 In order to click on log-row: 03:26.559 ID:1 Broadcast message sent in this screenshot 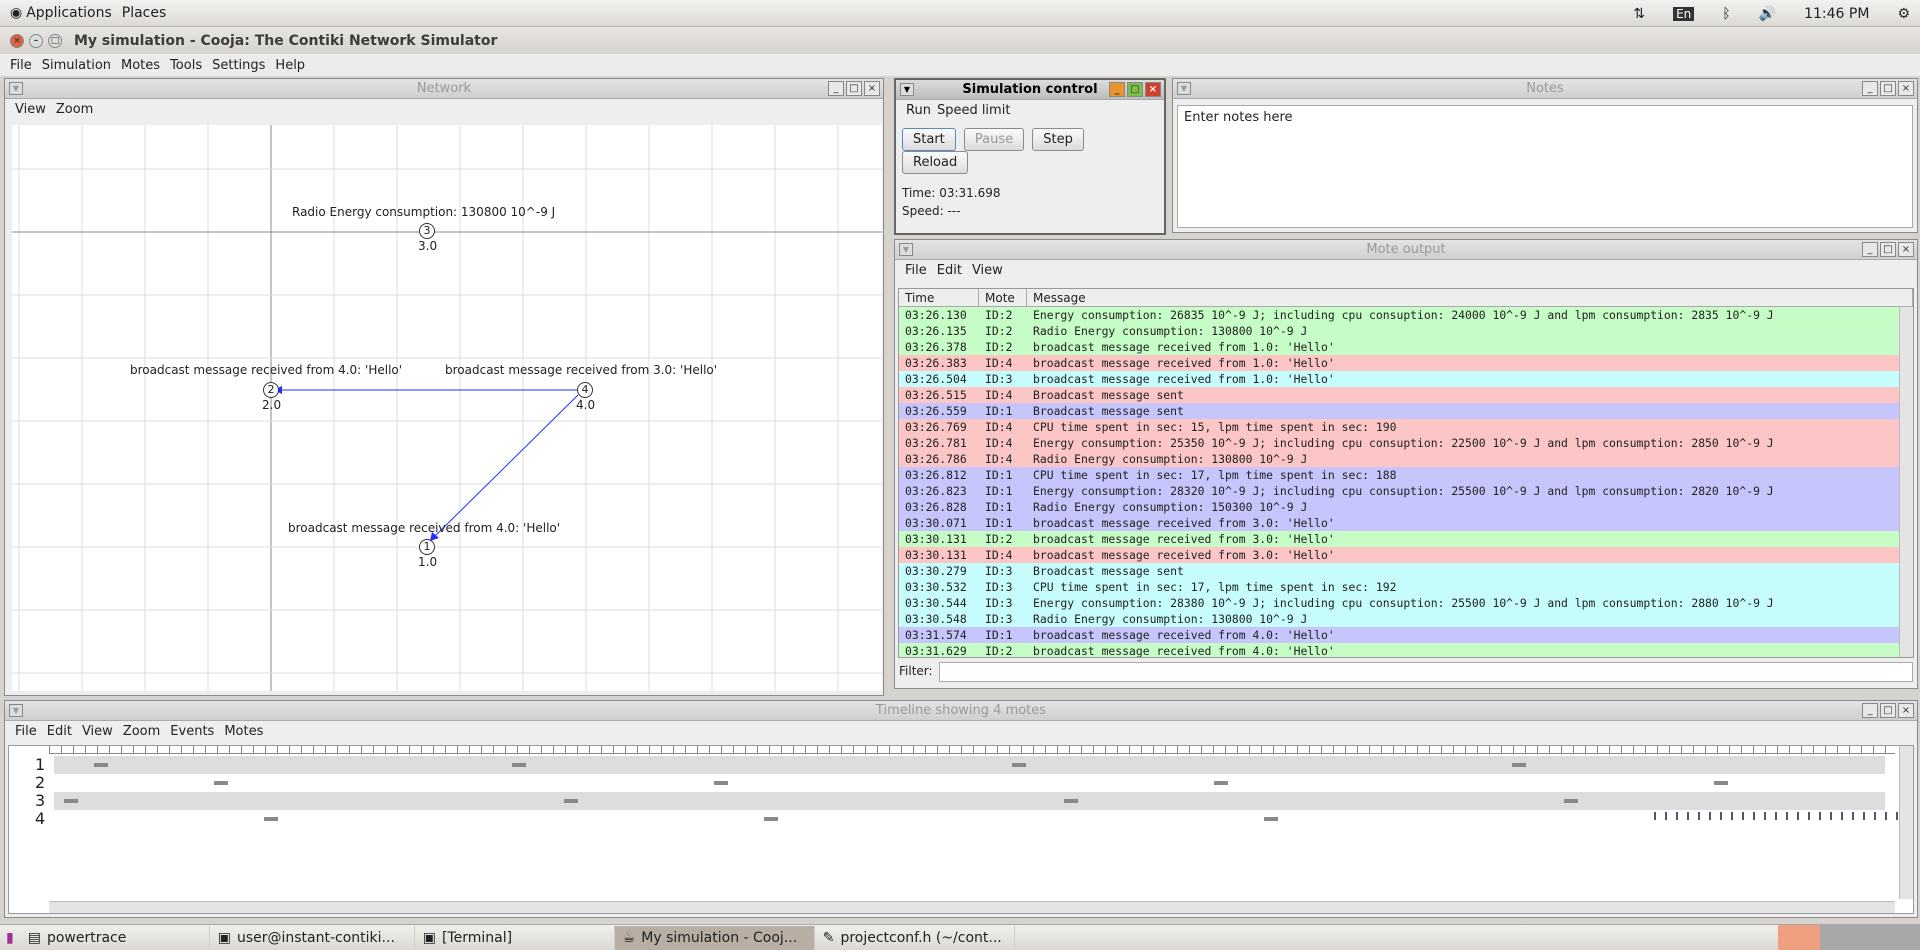, I will do `click(1406, 411)`.